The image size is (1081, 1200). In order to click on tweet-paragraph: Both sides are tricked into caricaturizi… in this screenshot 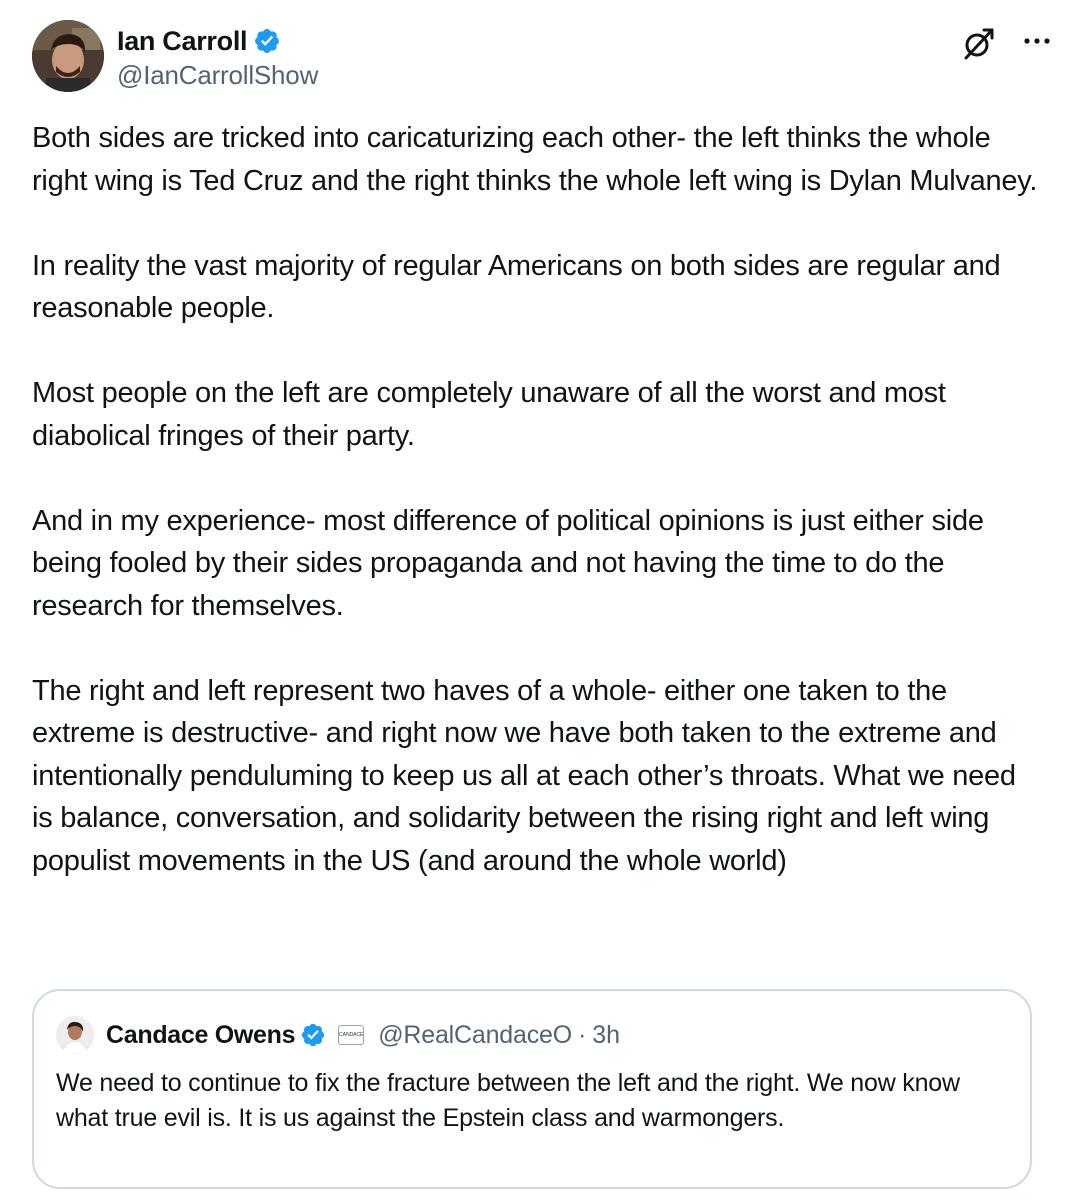, I will do `click(535, 159)`.